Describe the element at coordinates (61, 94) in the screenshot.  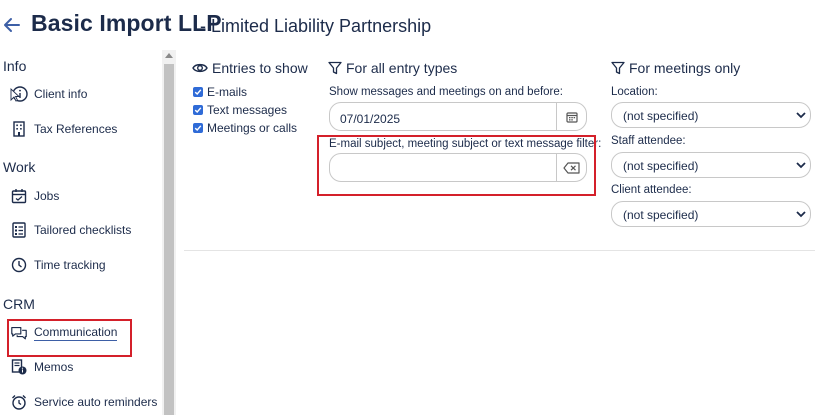
I see `sidebar-item-label: Client info` at that location.